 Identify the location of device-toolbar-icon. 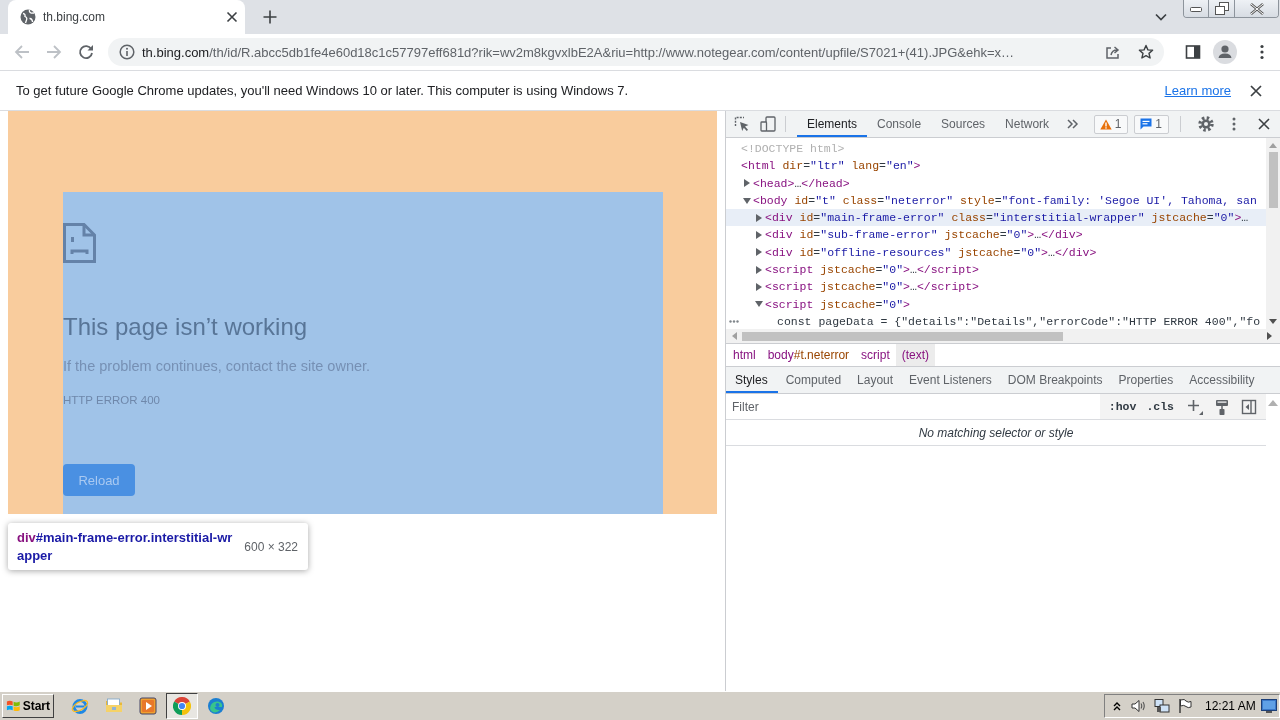
(768, 124).